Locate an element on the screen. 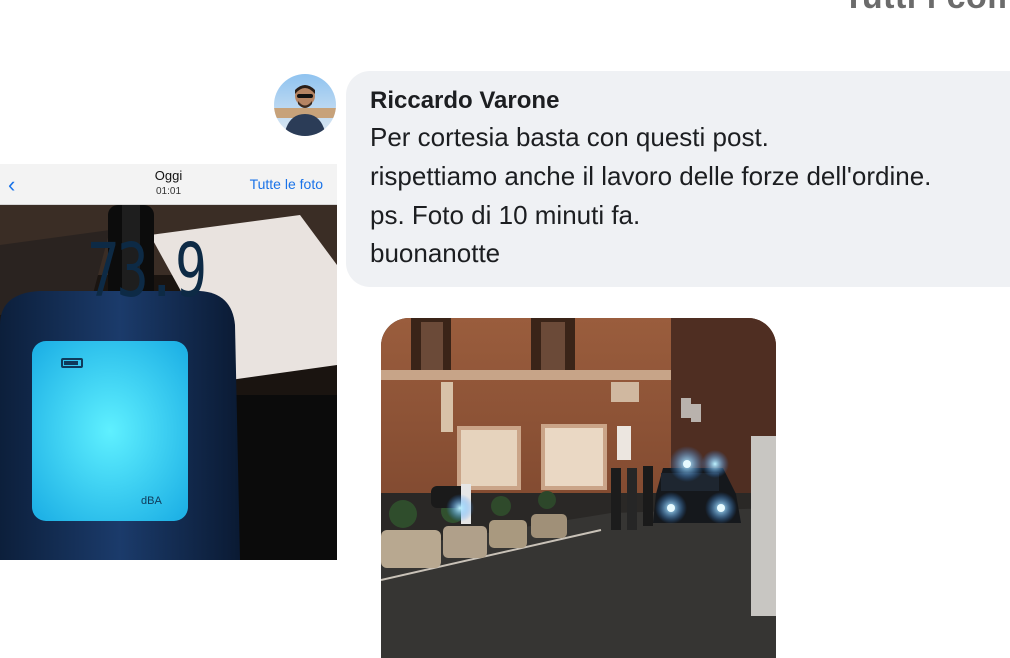  comment-text-line-3: ps. Foto di 10 minuti fa. is located at coordinates (505, 215).